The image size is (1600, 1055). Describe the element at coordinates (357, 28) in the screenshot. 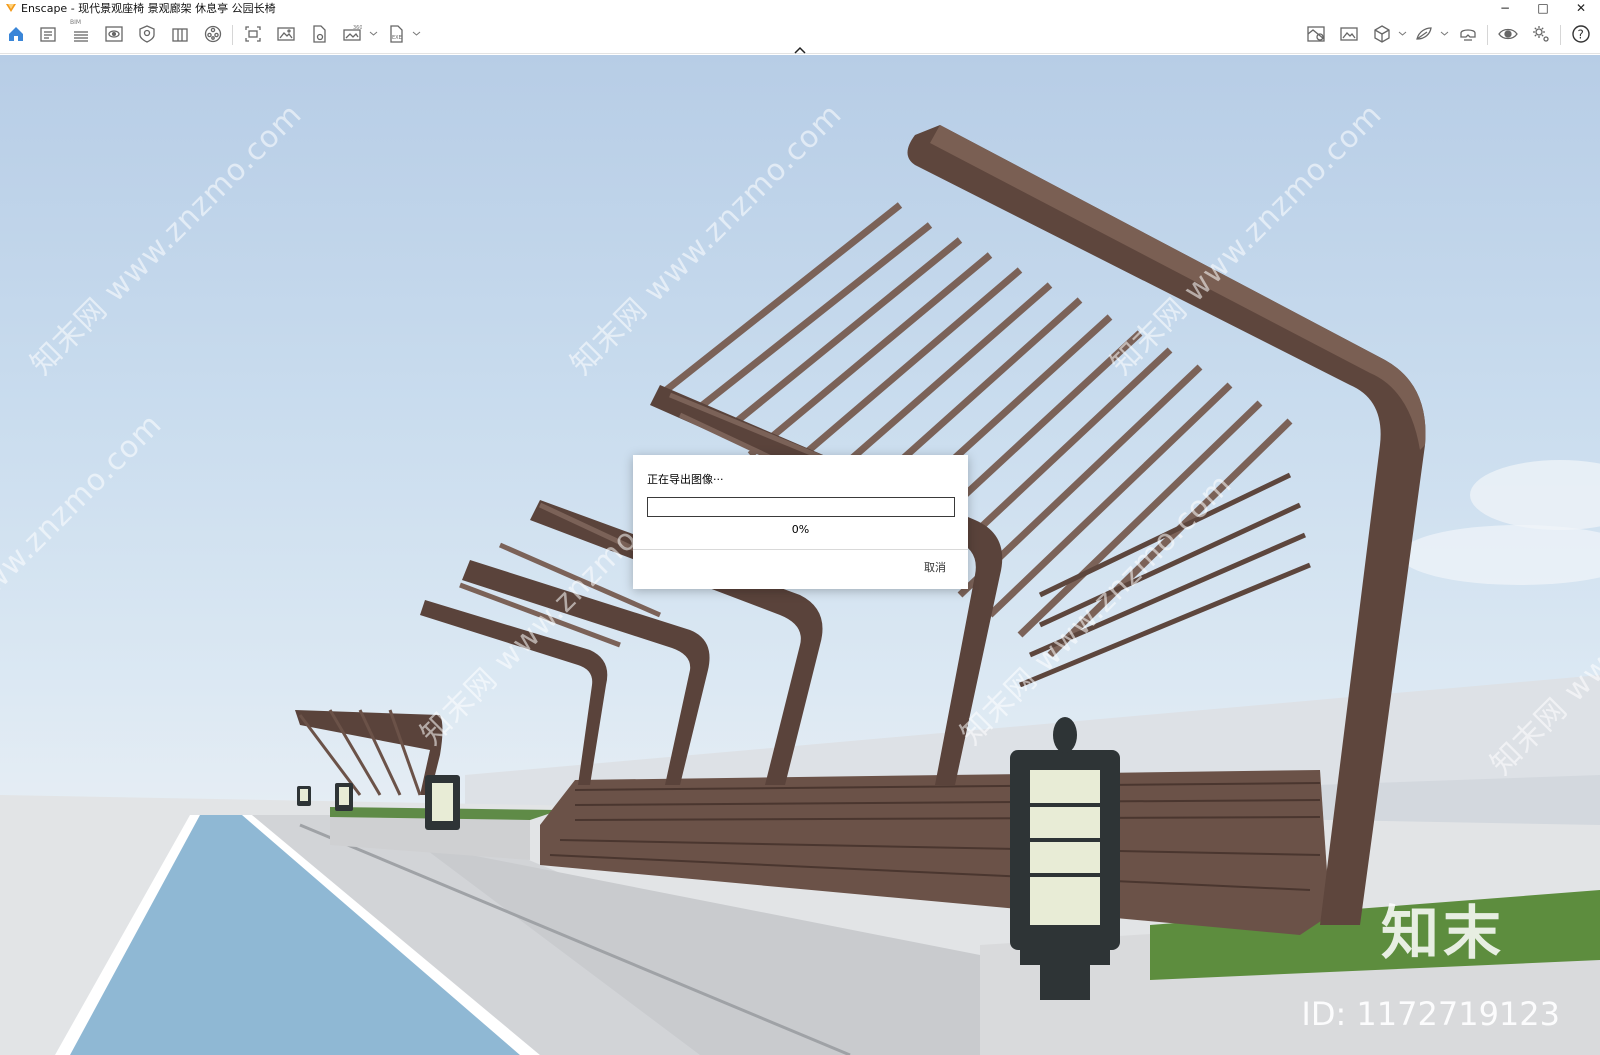

I see `svg-text: 360` at that location.